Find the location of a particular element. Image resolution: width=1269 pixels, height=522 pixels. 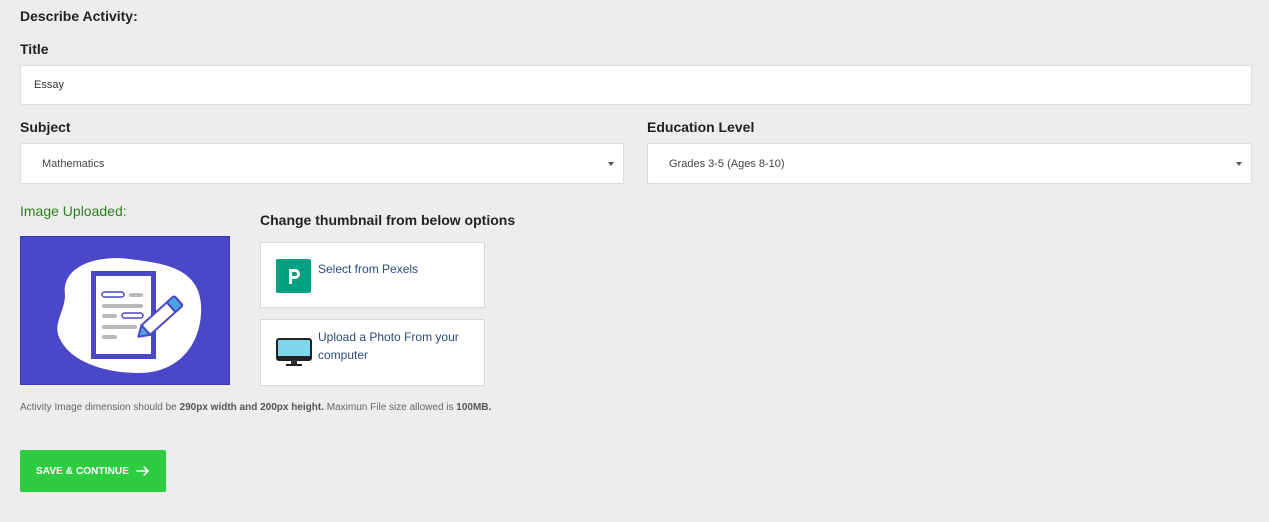

education-level-select: Grades 3-5 (Ages 8-10) is located at coordinates (949, 163).